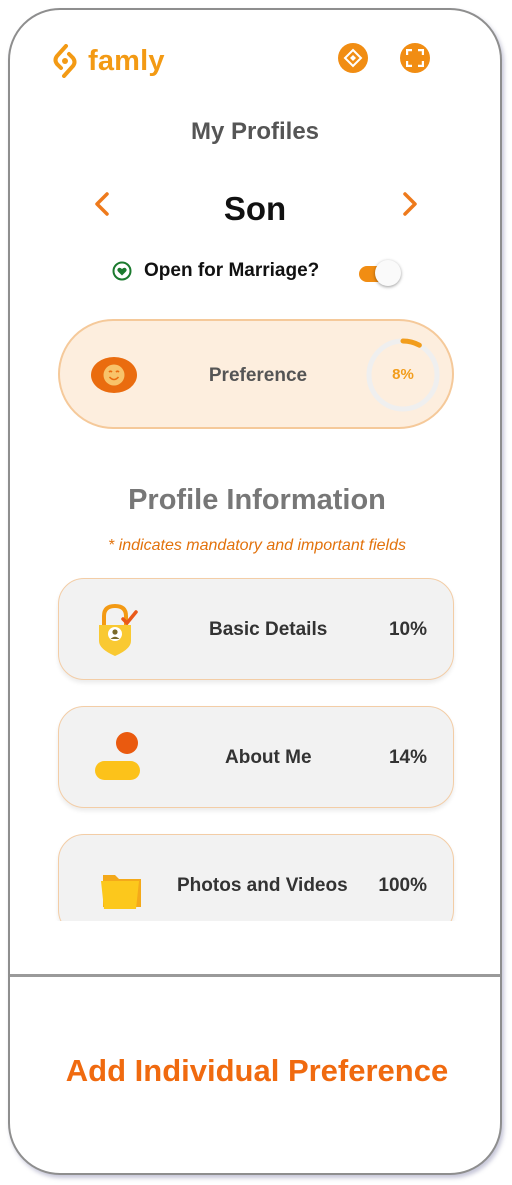 Image resolution: width=512 pixels, height=1185 pixels. I want to click on basic-details-card: Basic Details 10%, so click(256, 629).